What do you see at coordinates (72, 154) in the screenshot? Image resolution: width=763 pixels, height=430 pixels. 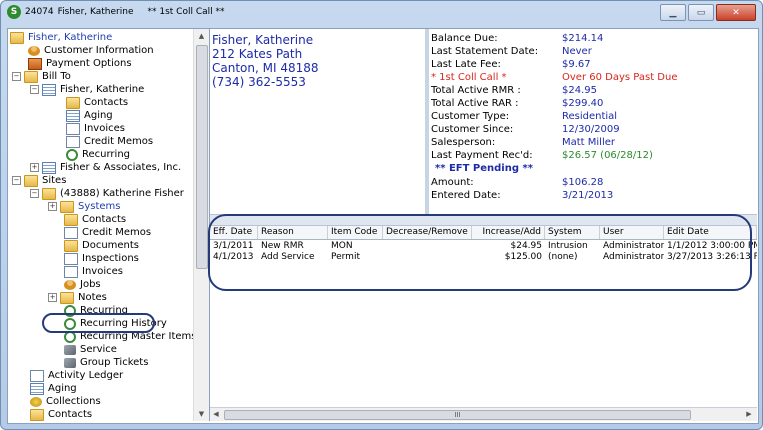 I see `recurring-icon` at bounding box center [72, 154].